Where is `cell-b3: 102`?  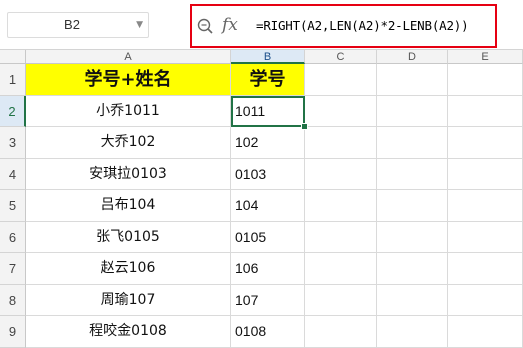 cell-b3: 102 is located at coordinates (268, 143).